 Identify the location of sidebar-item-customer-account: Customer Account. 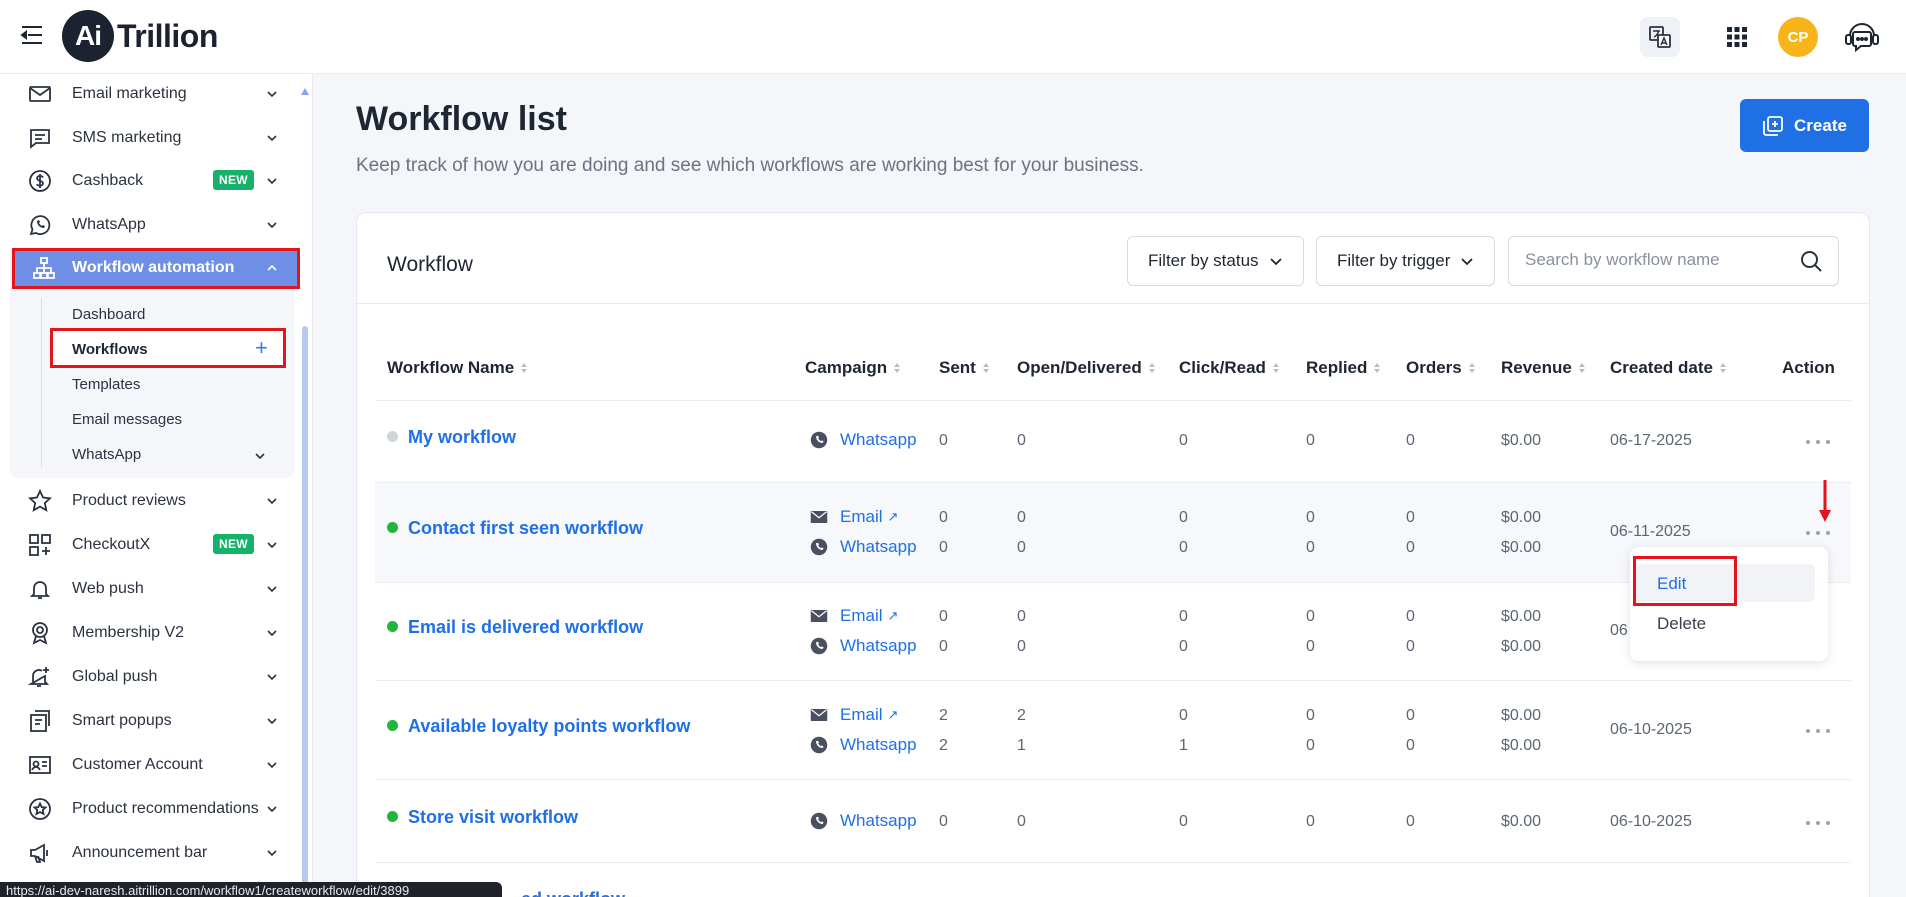
(154, 765).